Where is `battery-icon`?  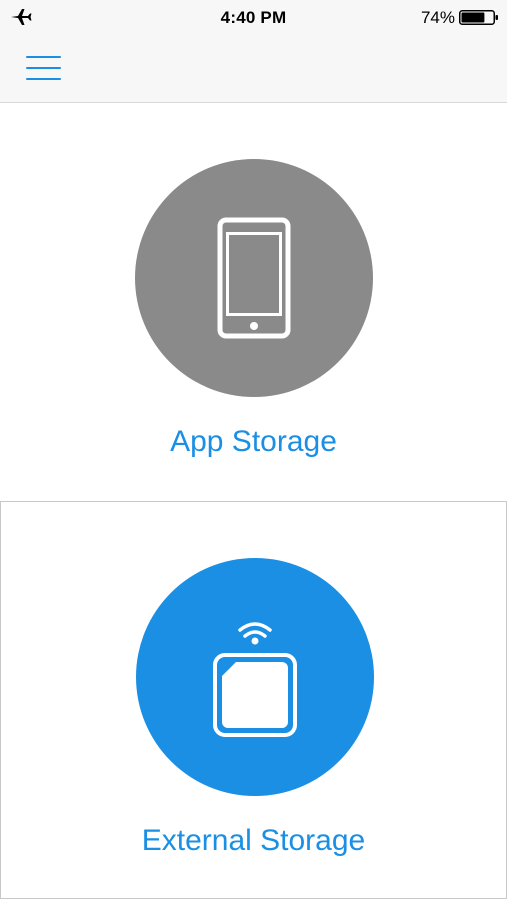
battery-icon is located at coordinates (478, 17).